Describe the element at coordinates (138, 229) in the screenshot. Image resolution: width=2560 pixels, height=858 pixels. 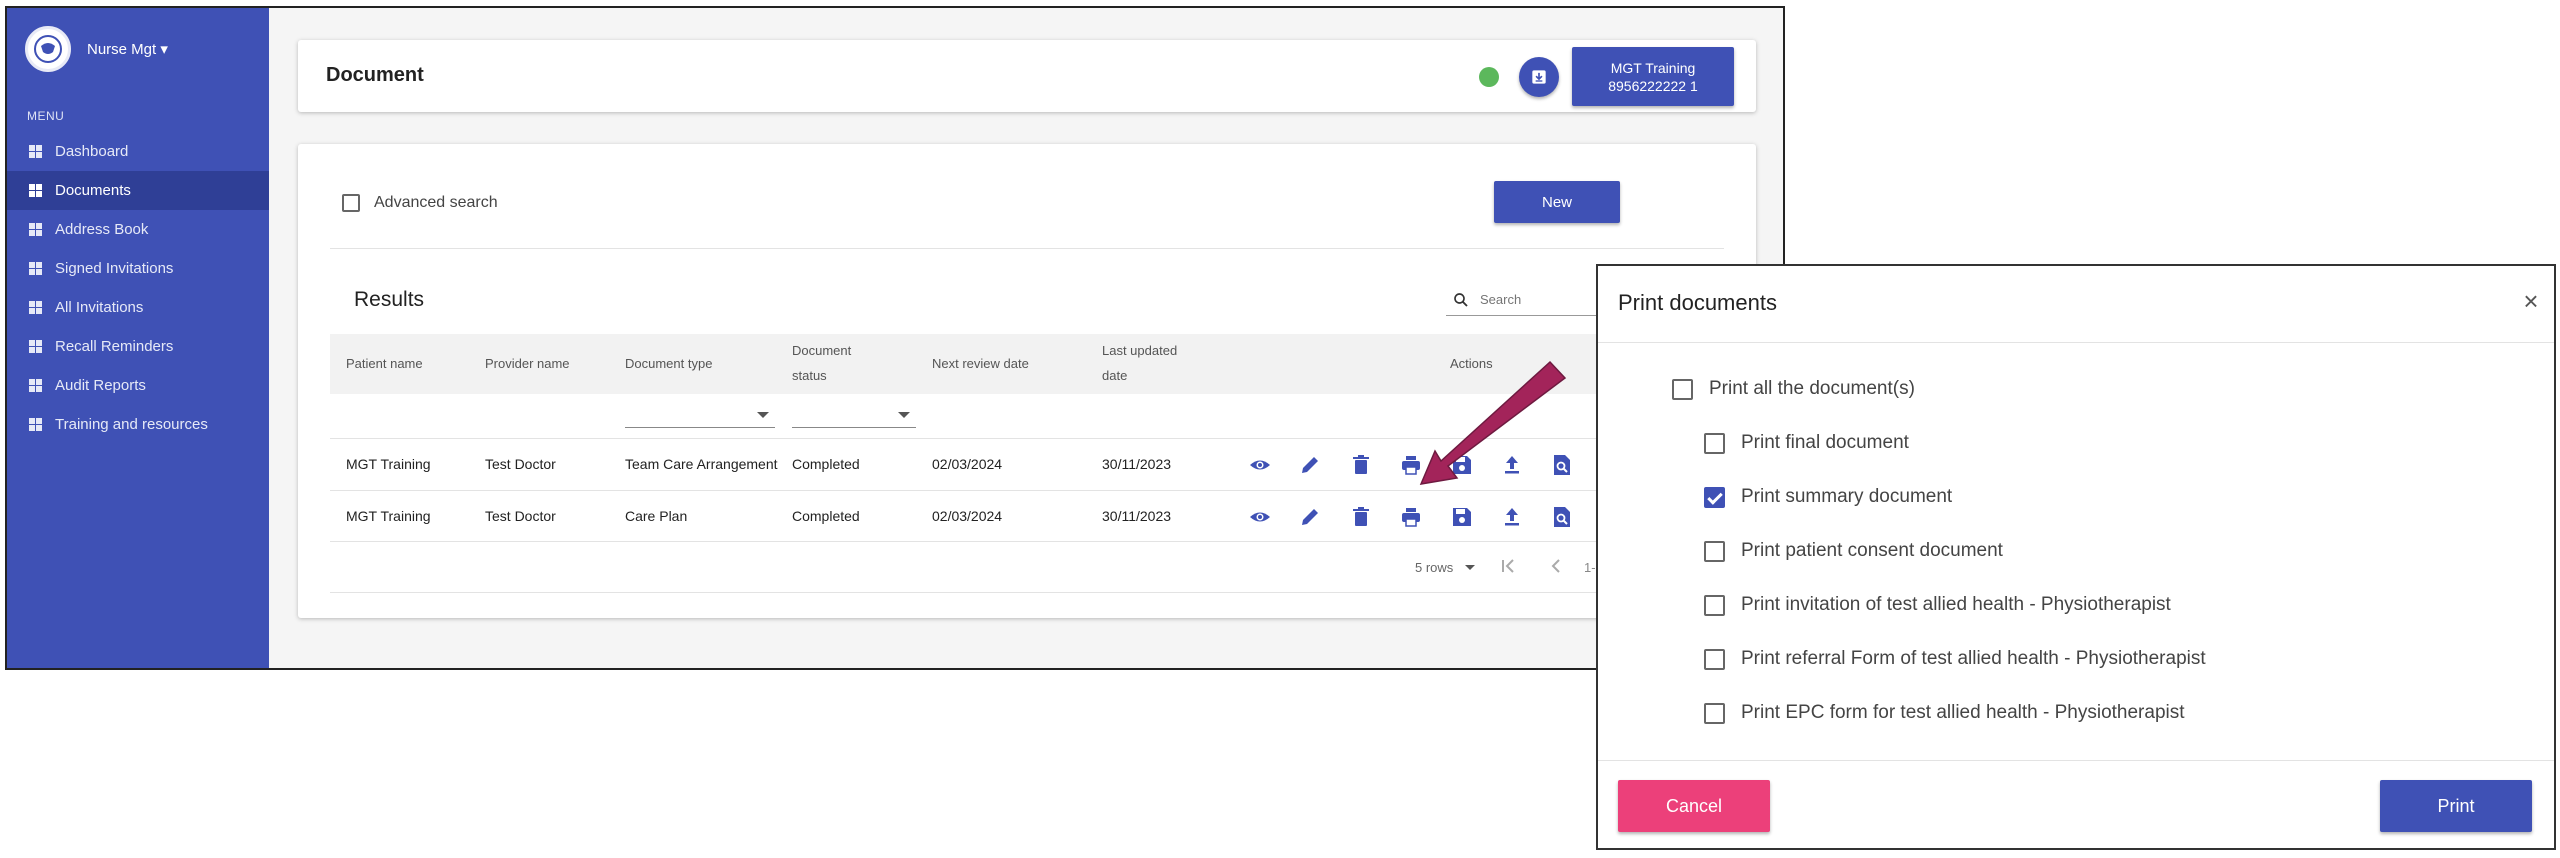
I see `sidebar-item-address-book: Address Book` at that location.